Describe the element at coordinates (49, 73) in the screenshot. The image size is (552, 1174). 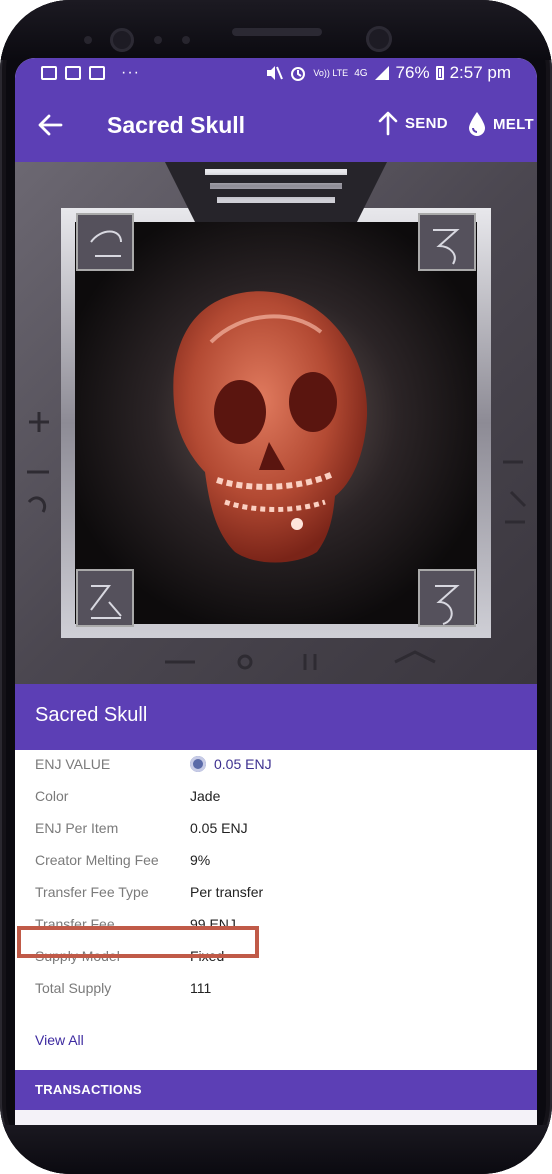
I see `gallery-icon` at that location.